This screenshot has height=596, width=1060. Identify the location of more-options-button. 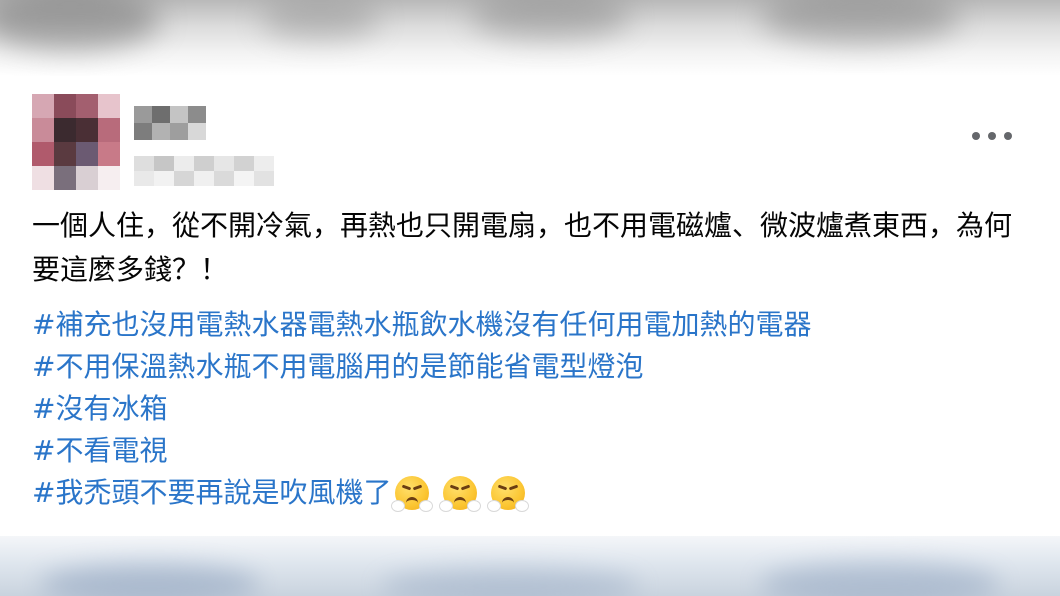
(992, 136).